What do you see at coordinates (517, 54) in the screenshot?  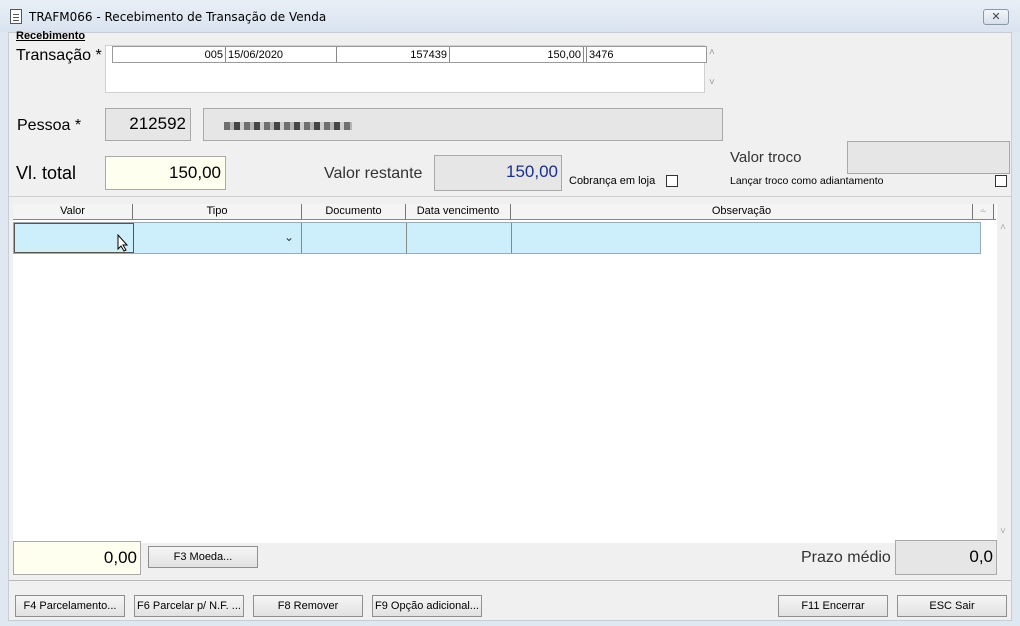 I see `transacao-col-valor: 150,00` at bounding box center [517, 54].